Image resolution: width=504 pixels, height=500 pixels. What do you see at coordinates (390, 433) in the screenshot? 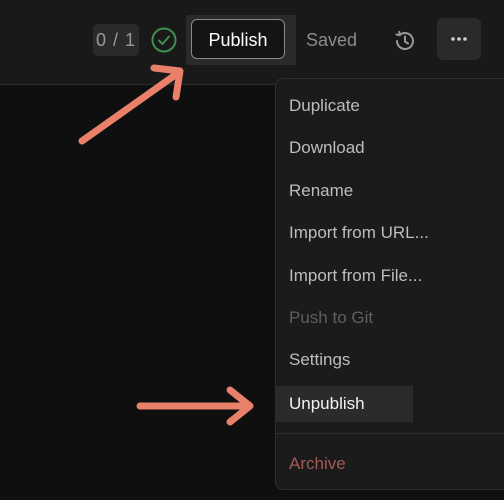
I see `menu-separator` at bounding box center [390, 433].